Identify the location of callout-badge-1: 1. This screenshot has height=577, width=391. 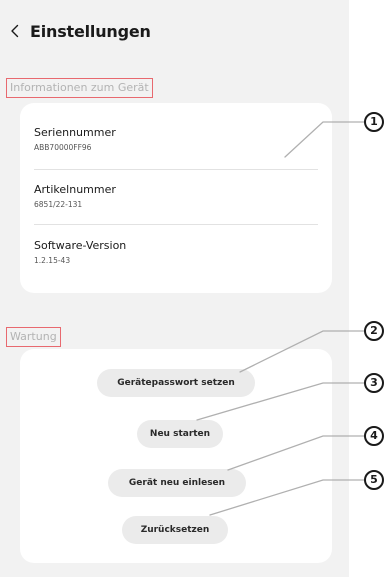
(374, 122).